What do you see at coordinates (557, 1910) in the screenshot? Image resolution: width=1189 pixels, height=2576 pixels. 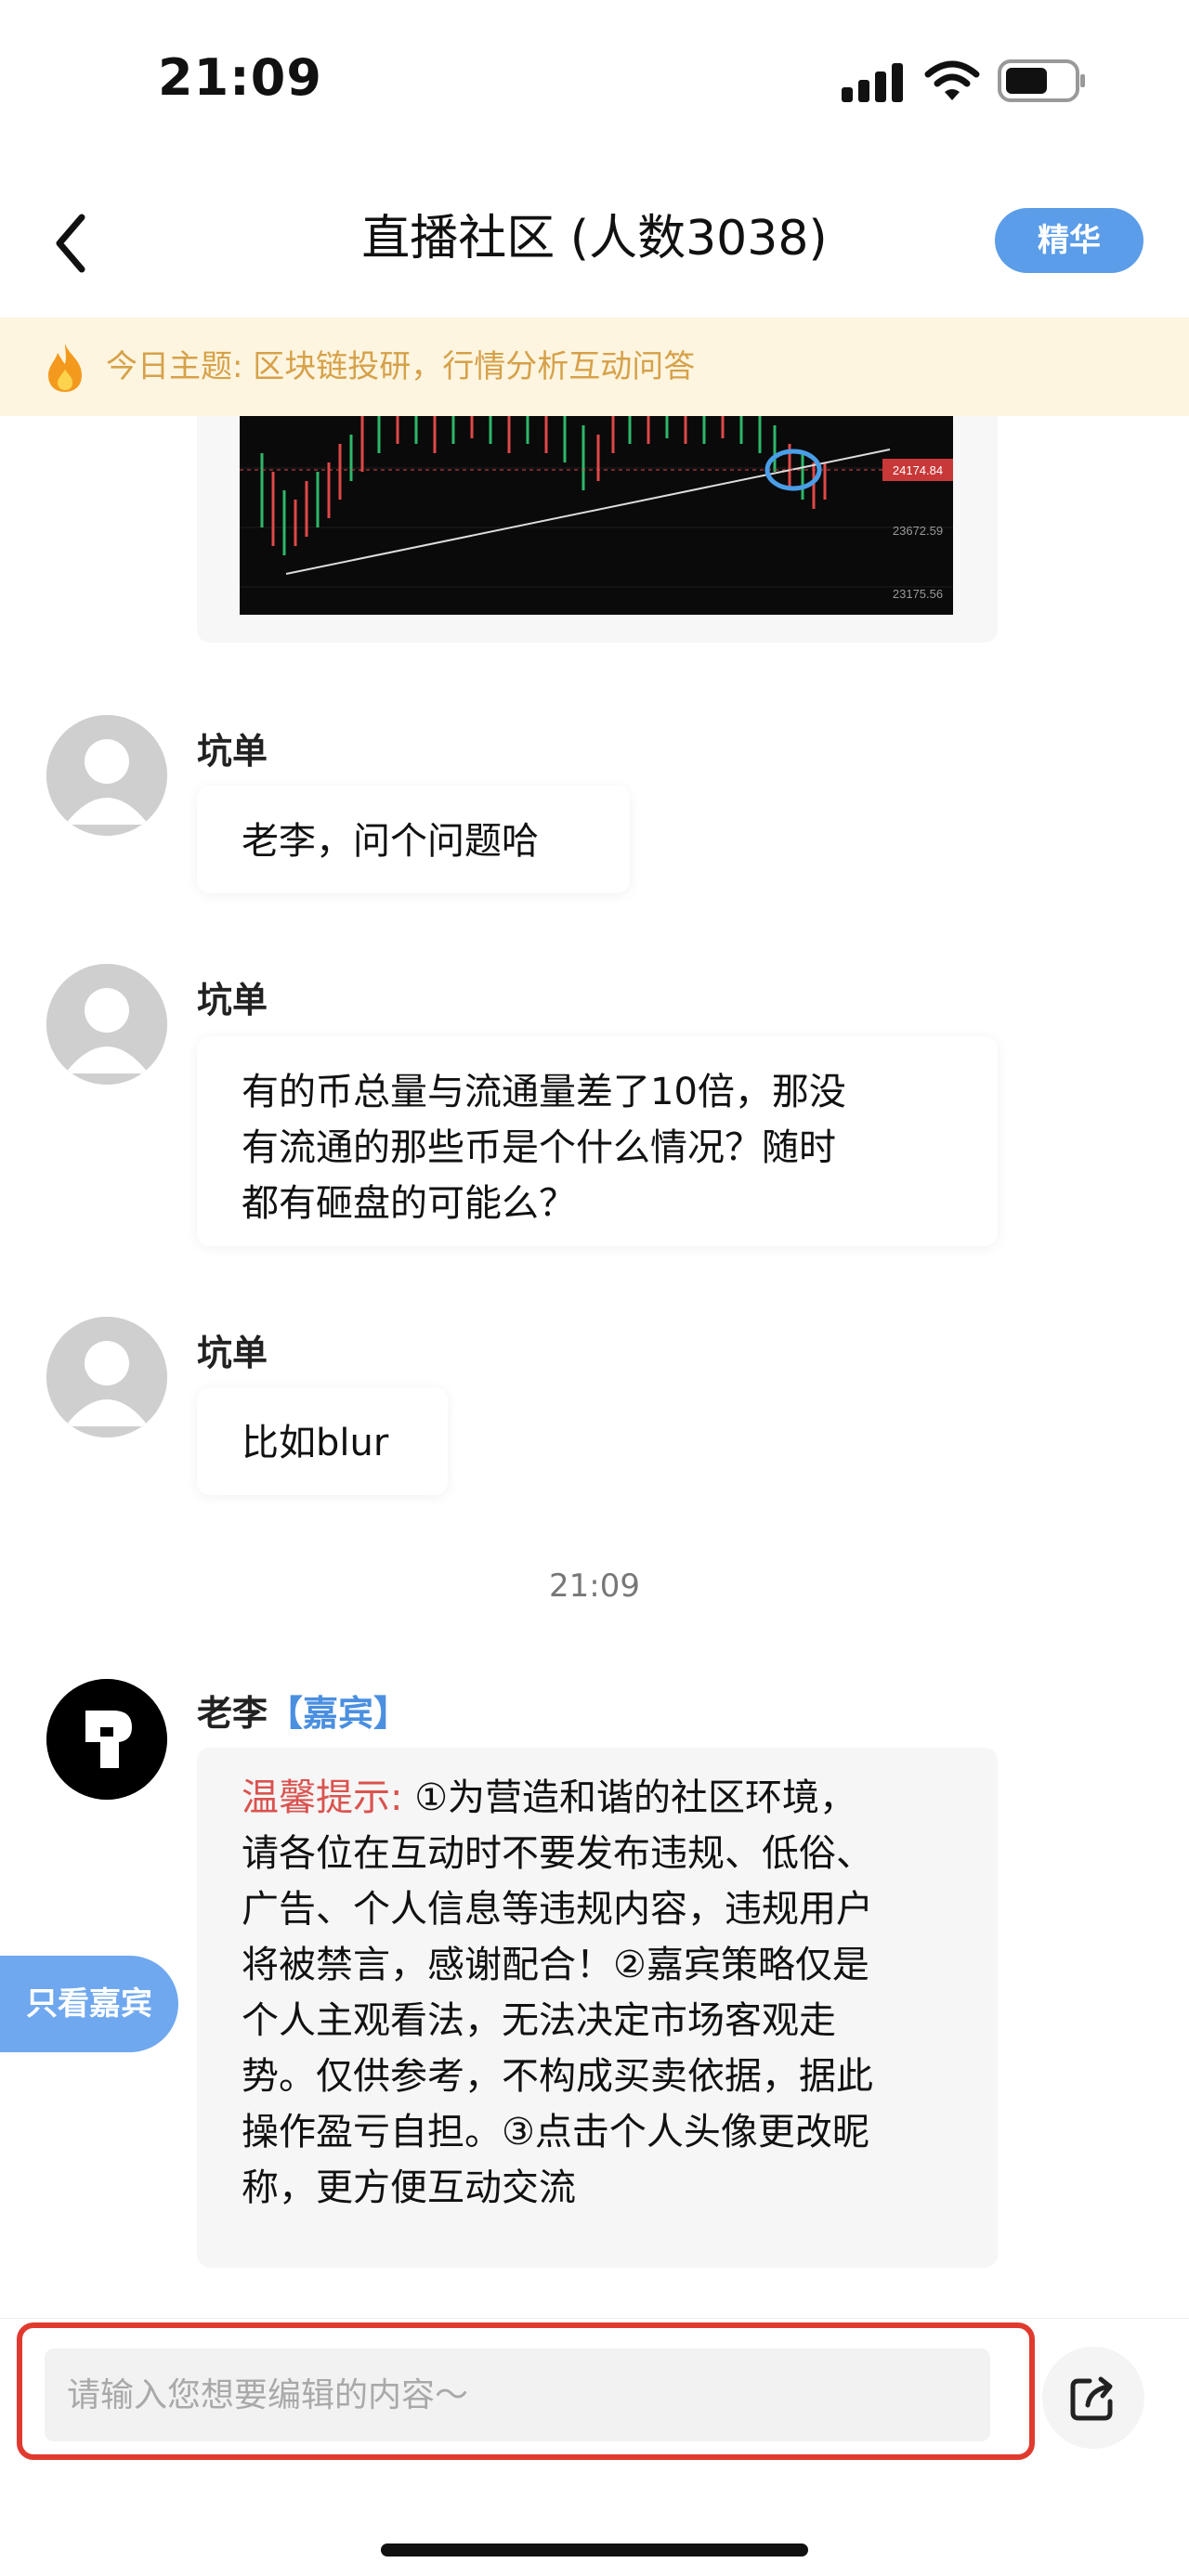 I see `message-line: 广告、个人信息等违规内容，违规用户` at bounding box center [557, 1910].